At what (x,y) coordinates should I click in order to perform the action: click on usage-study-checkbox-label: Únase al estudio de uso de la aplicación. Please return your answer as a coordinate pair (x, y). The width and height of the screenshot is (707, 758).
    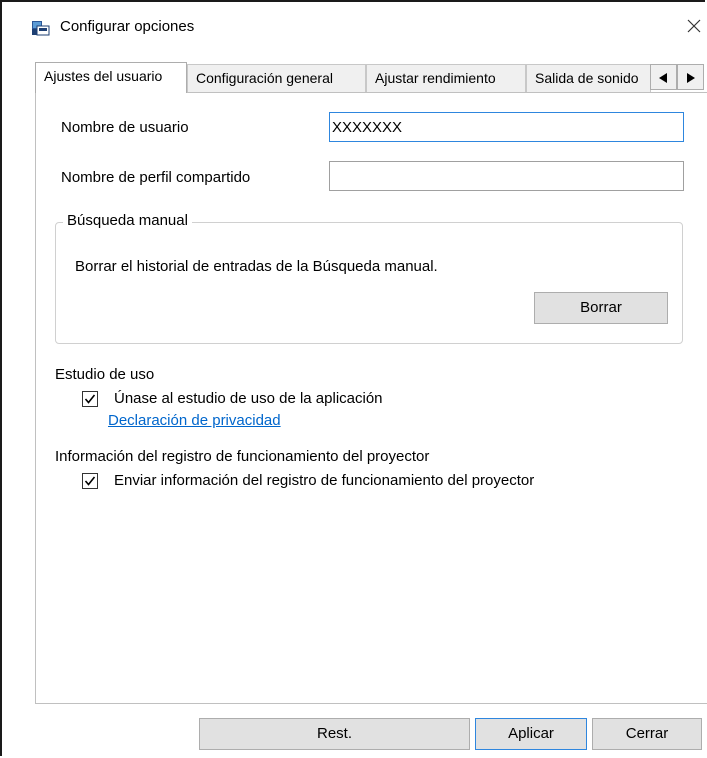
    Looking at the image, I should click on (248, 398).